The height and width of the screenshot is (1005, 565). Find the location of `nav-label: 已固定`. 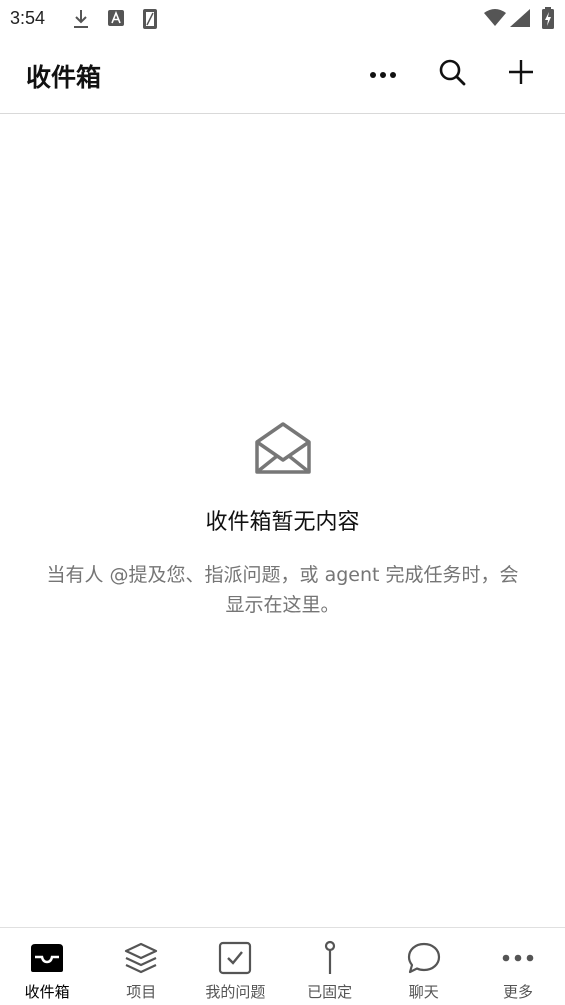

nav-label: 已固定 is located at coordinates (330, 992).